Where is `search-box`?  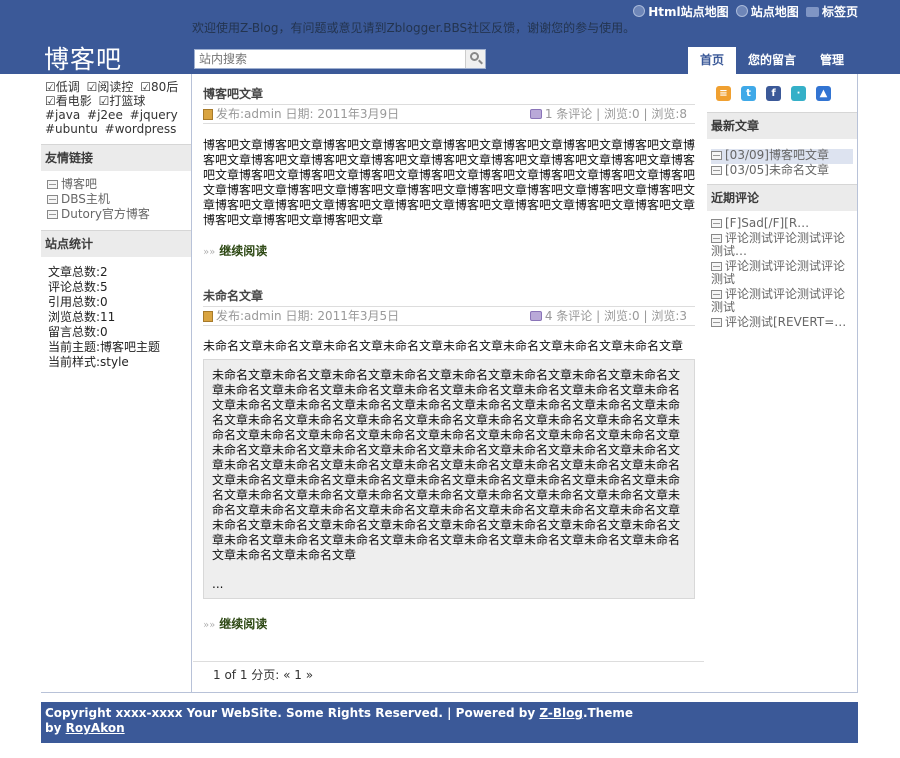
search-box is located at coordinates (340, 59).